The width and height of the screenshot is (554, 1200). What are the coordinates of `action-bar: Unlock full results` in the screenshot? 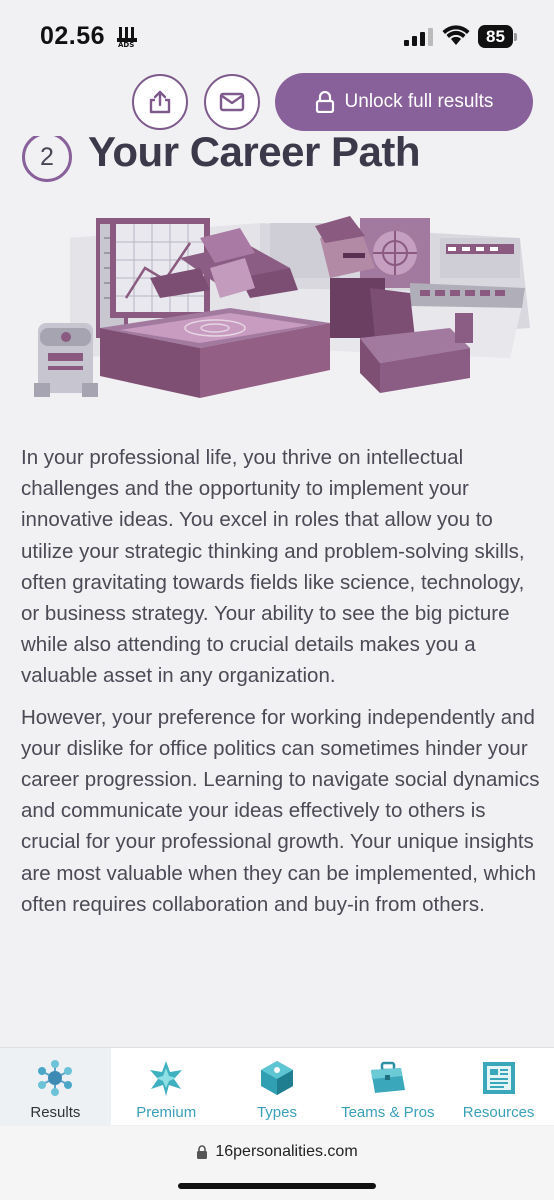 It's located at (277, 103).